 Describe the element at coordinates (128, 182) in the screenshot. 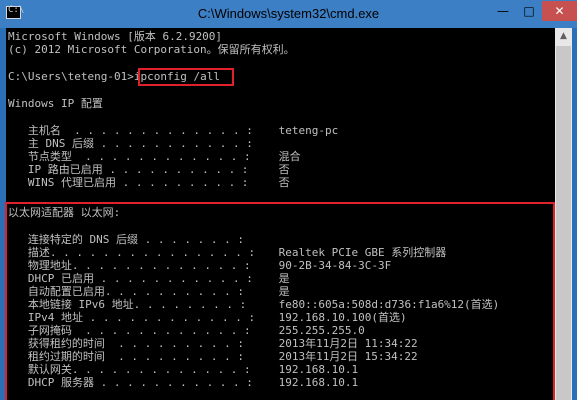

I see `row-key: WINS 代理已启用 . . . . . . . . . :` at that location.